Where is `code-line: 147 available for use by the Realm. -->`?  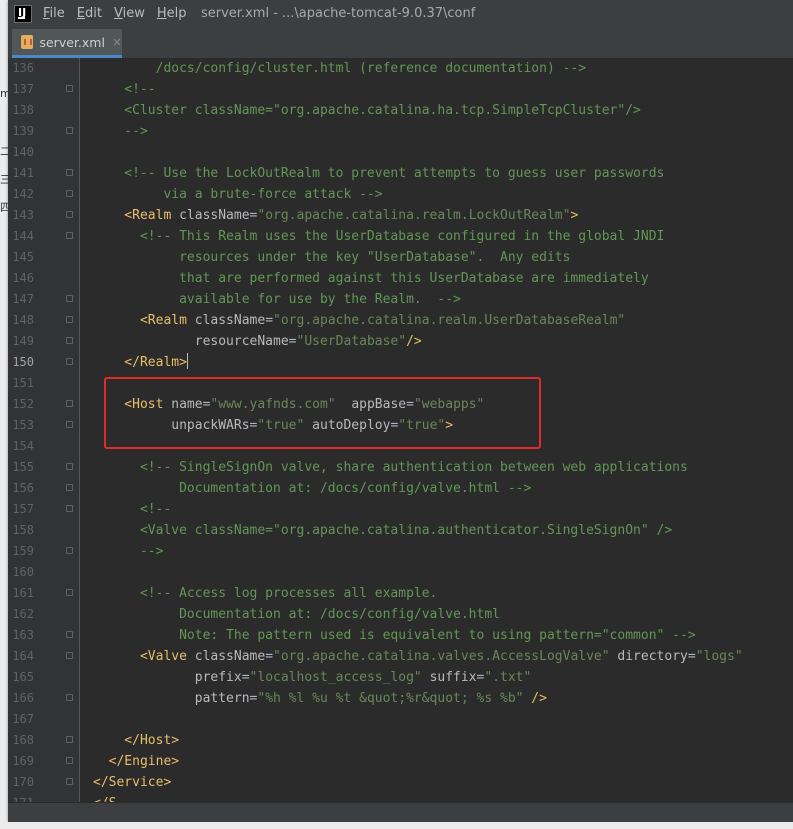
code-line: 147 available for use by the Realm. --> is located at coordinates (400, 299).